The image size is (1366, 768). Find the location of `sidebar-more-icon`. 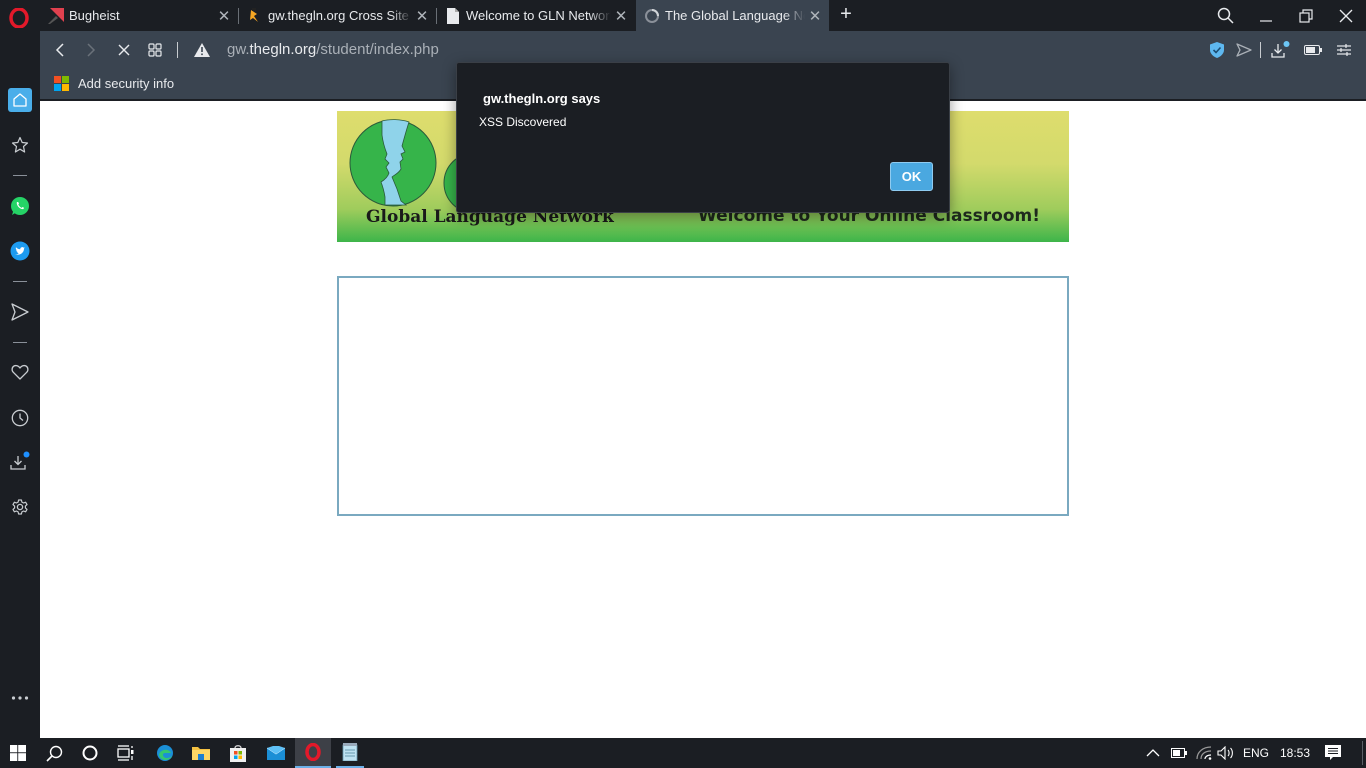

sidebar-more-icon is located at coordinates (20, 698).